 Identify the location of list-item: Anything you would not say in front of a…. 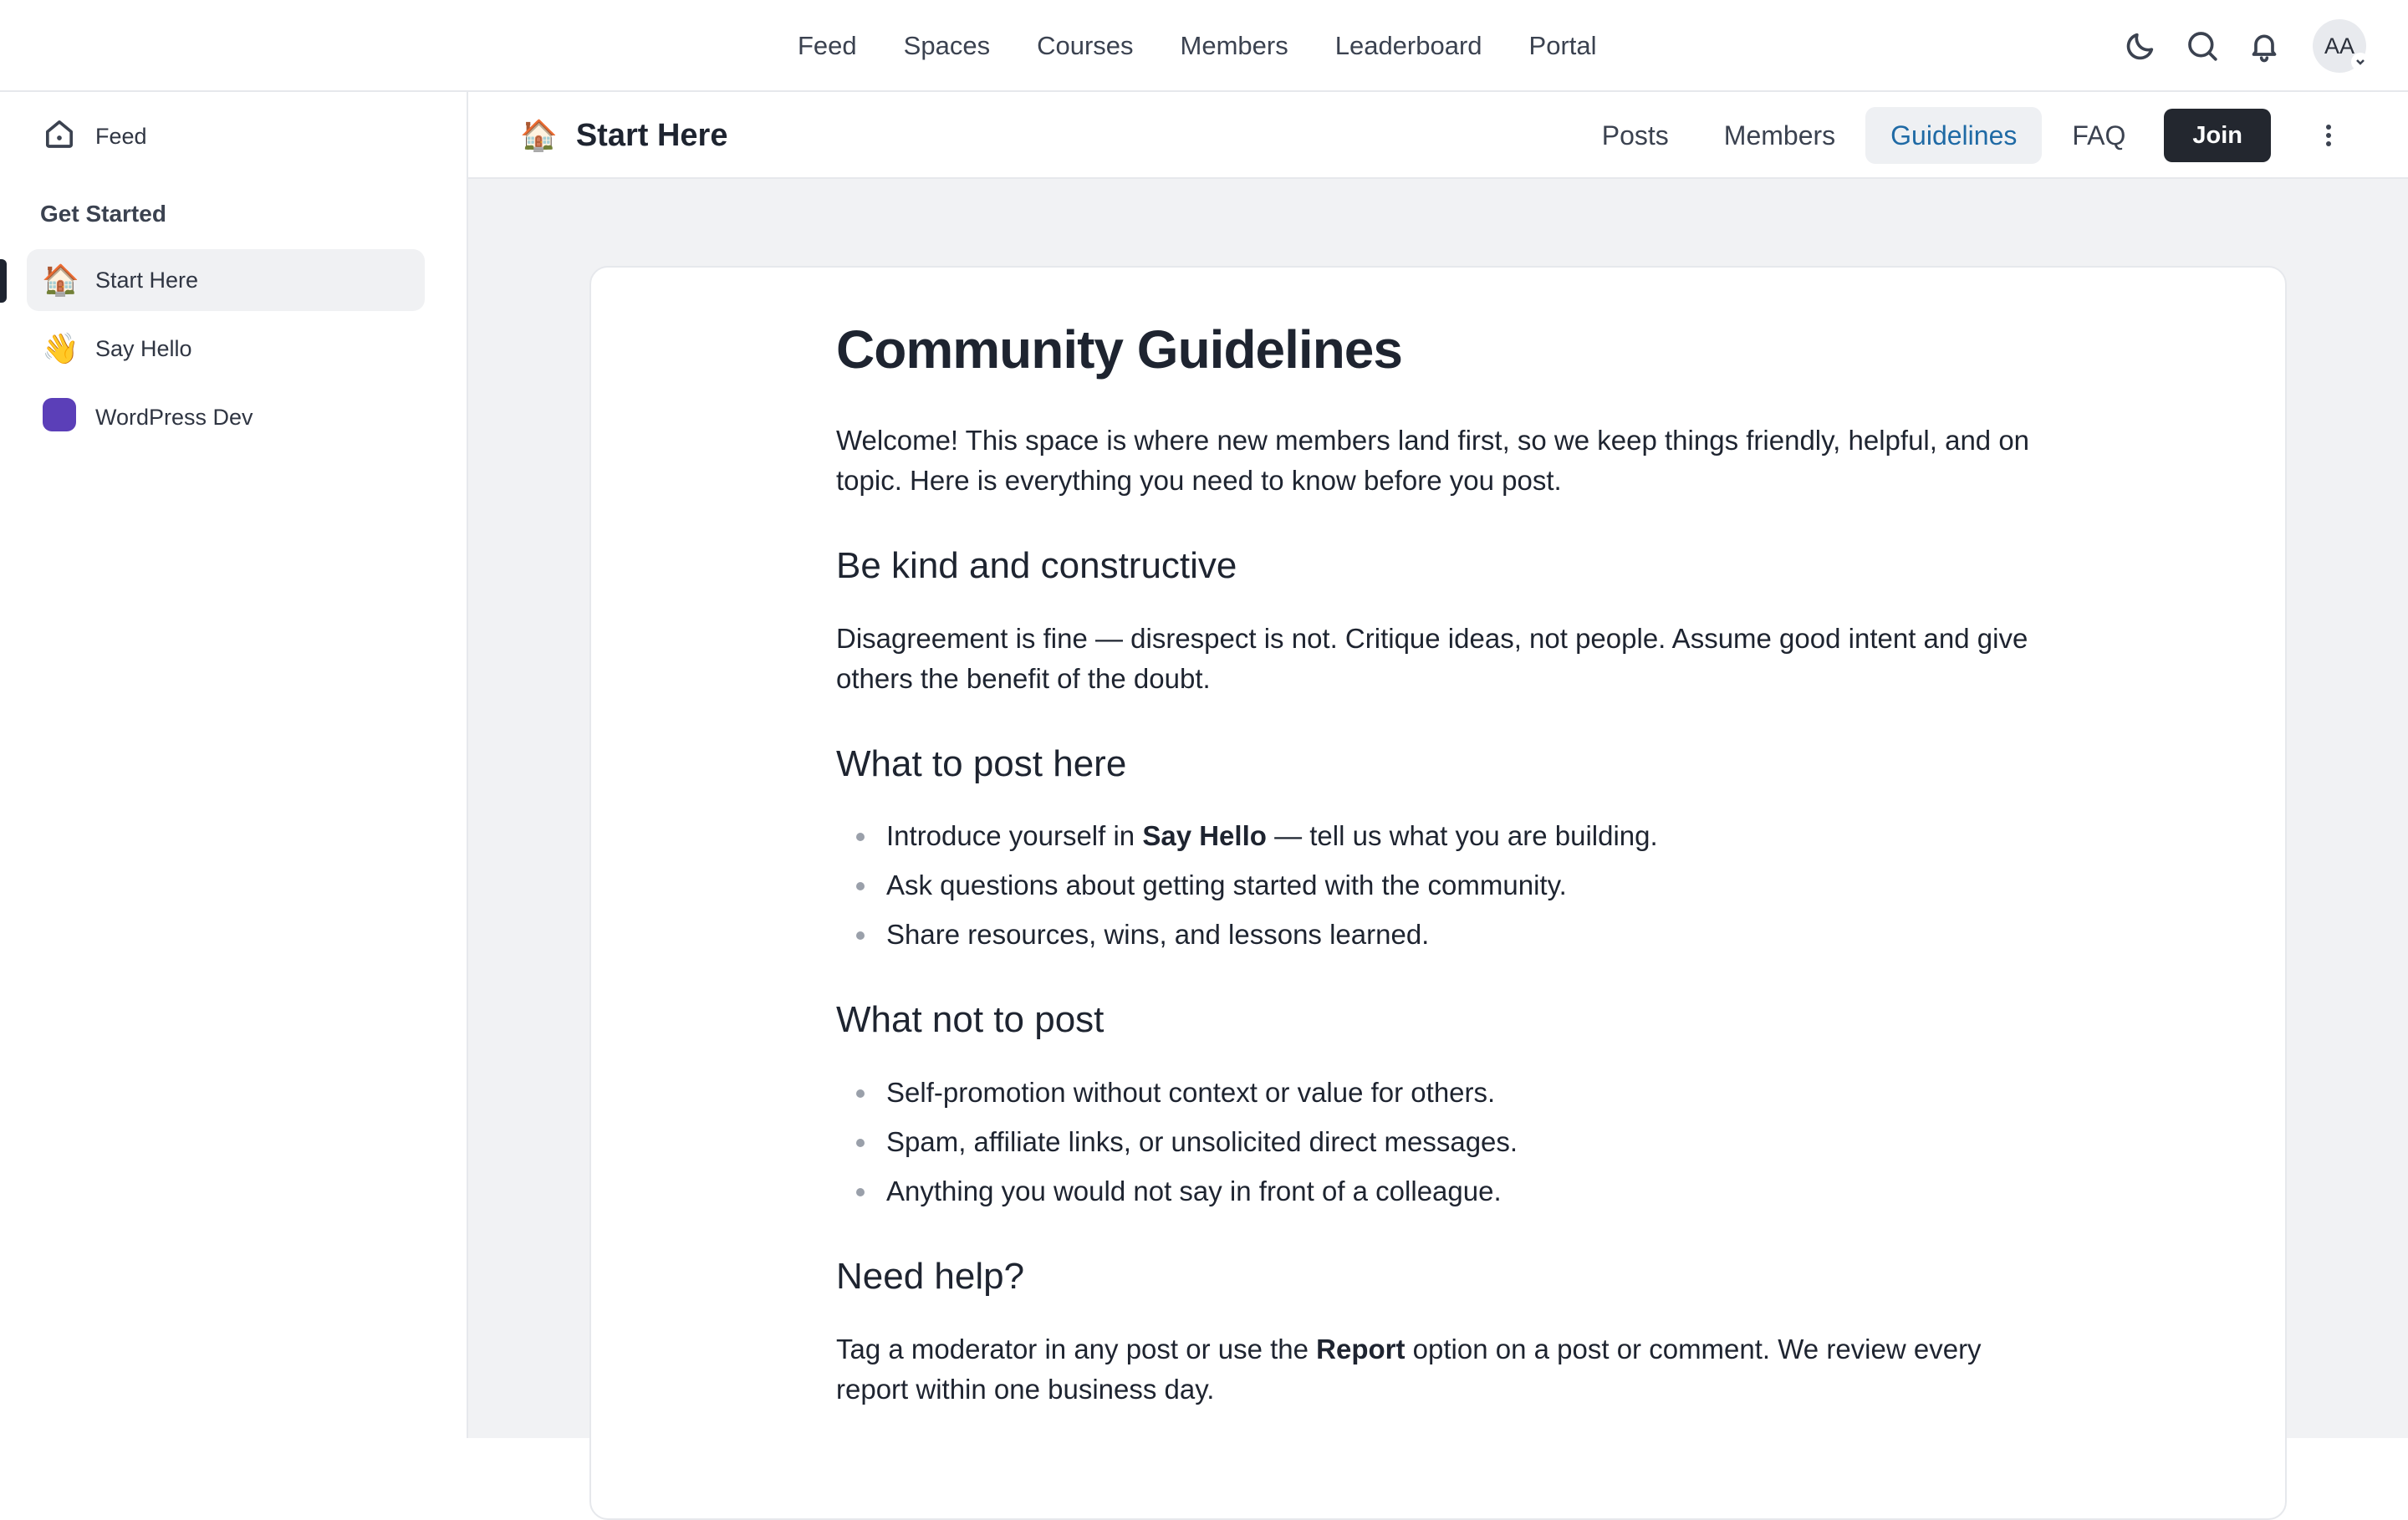
(1438, 1191).